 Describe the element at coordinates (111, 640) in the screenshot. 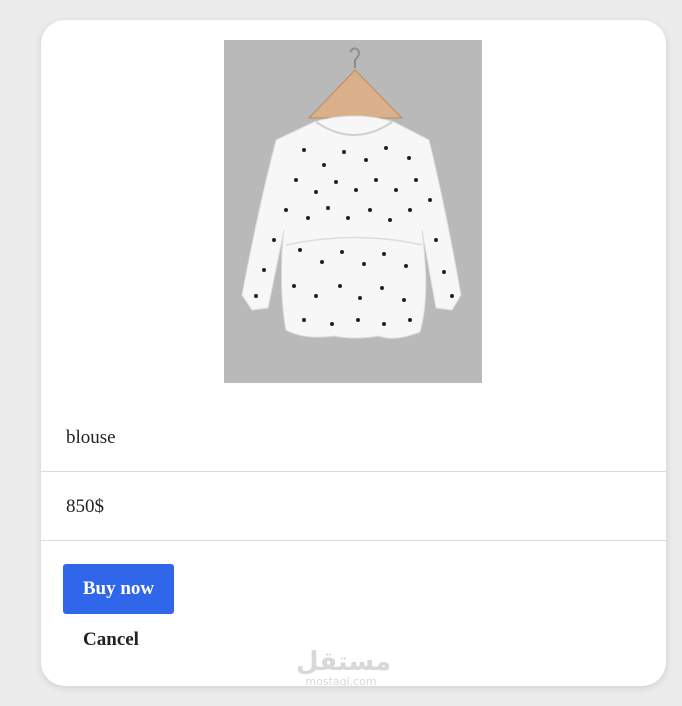

I see `cancel-button: Cancel` at that location.